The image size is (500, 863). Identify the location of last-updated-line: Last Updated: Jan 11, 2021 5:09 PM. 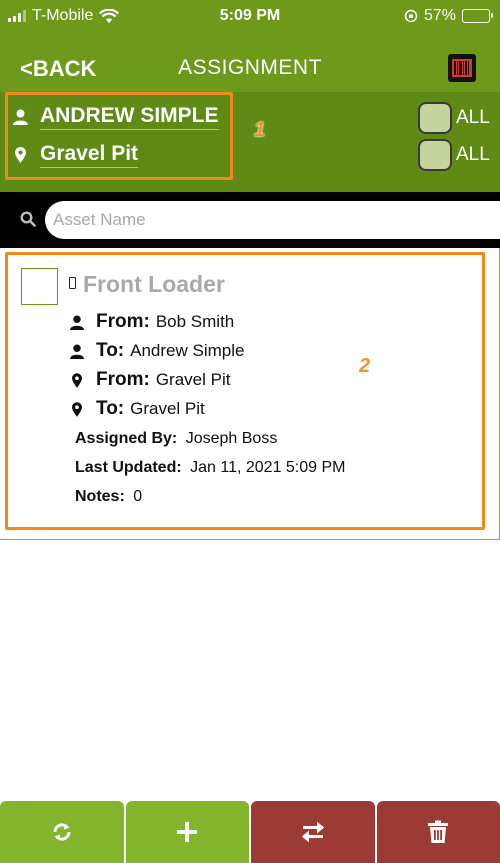
(210, 468).